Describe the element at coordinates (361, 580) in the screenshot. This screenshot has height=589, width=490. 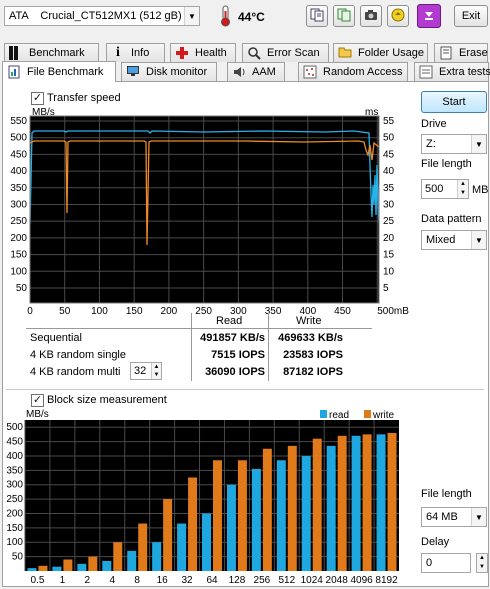
I see `x-tick-label: 4096` at that location.